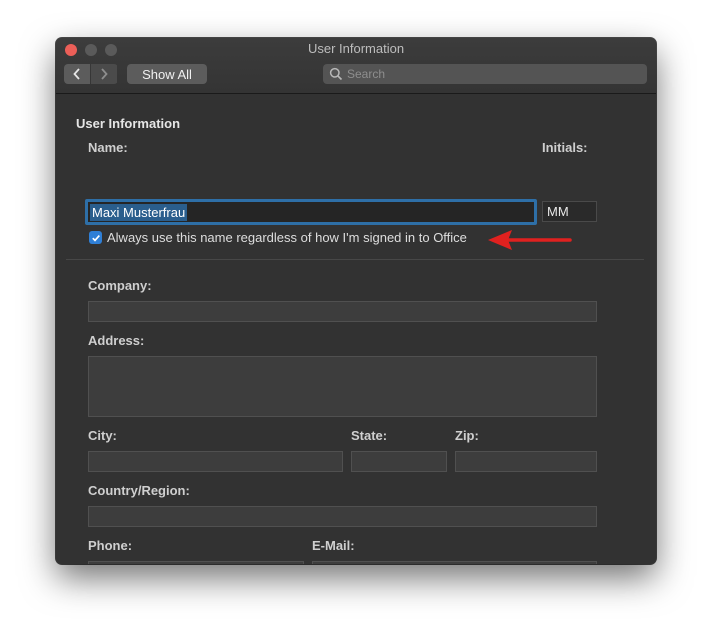  What do you see at coordinates (128, 123) in the screenshot?
I see `section-title: User Information` at bounding box center [128, 123].